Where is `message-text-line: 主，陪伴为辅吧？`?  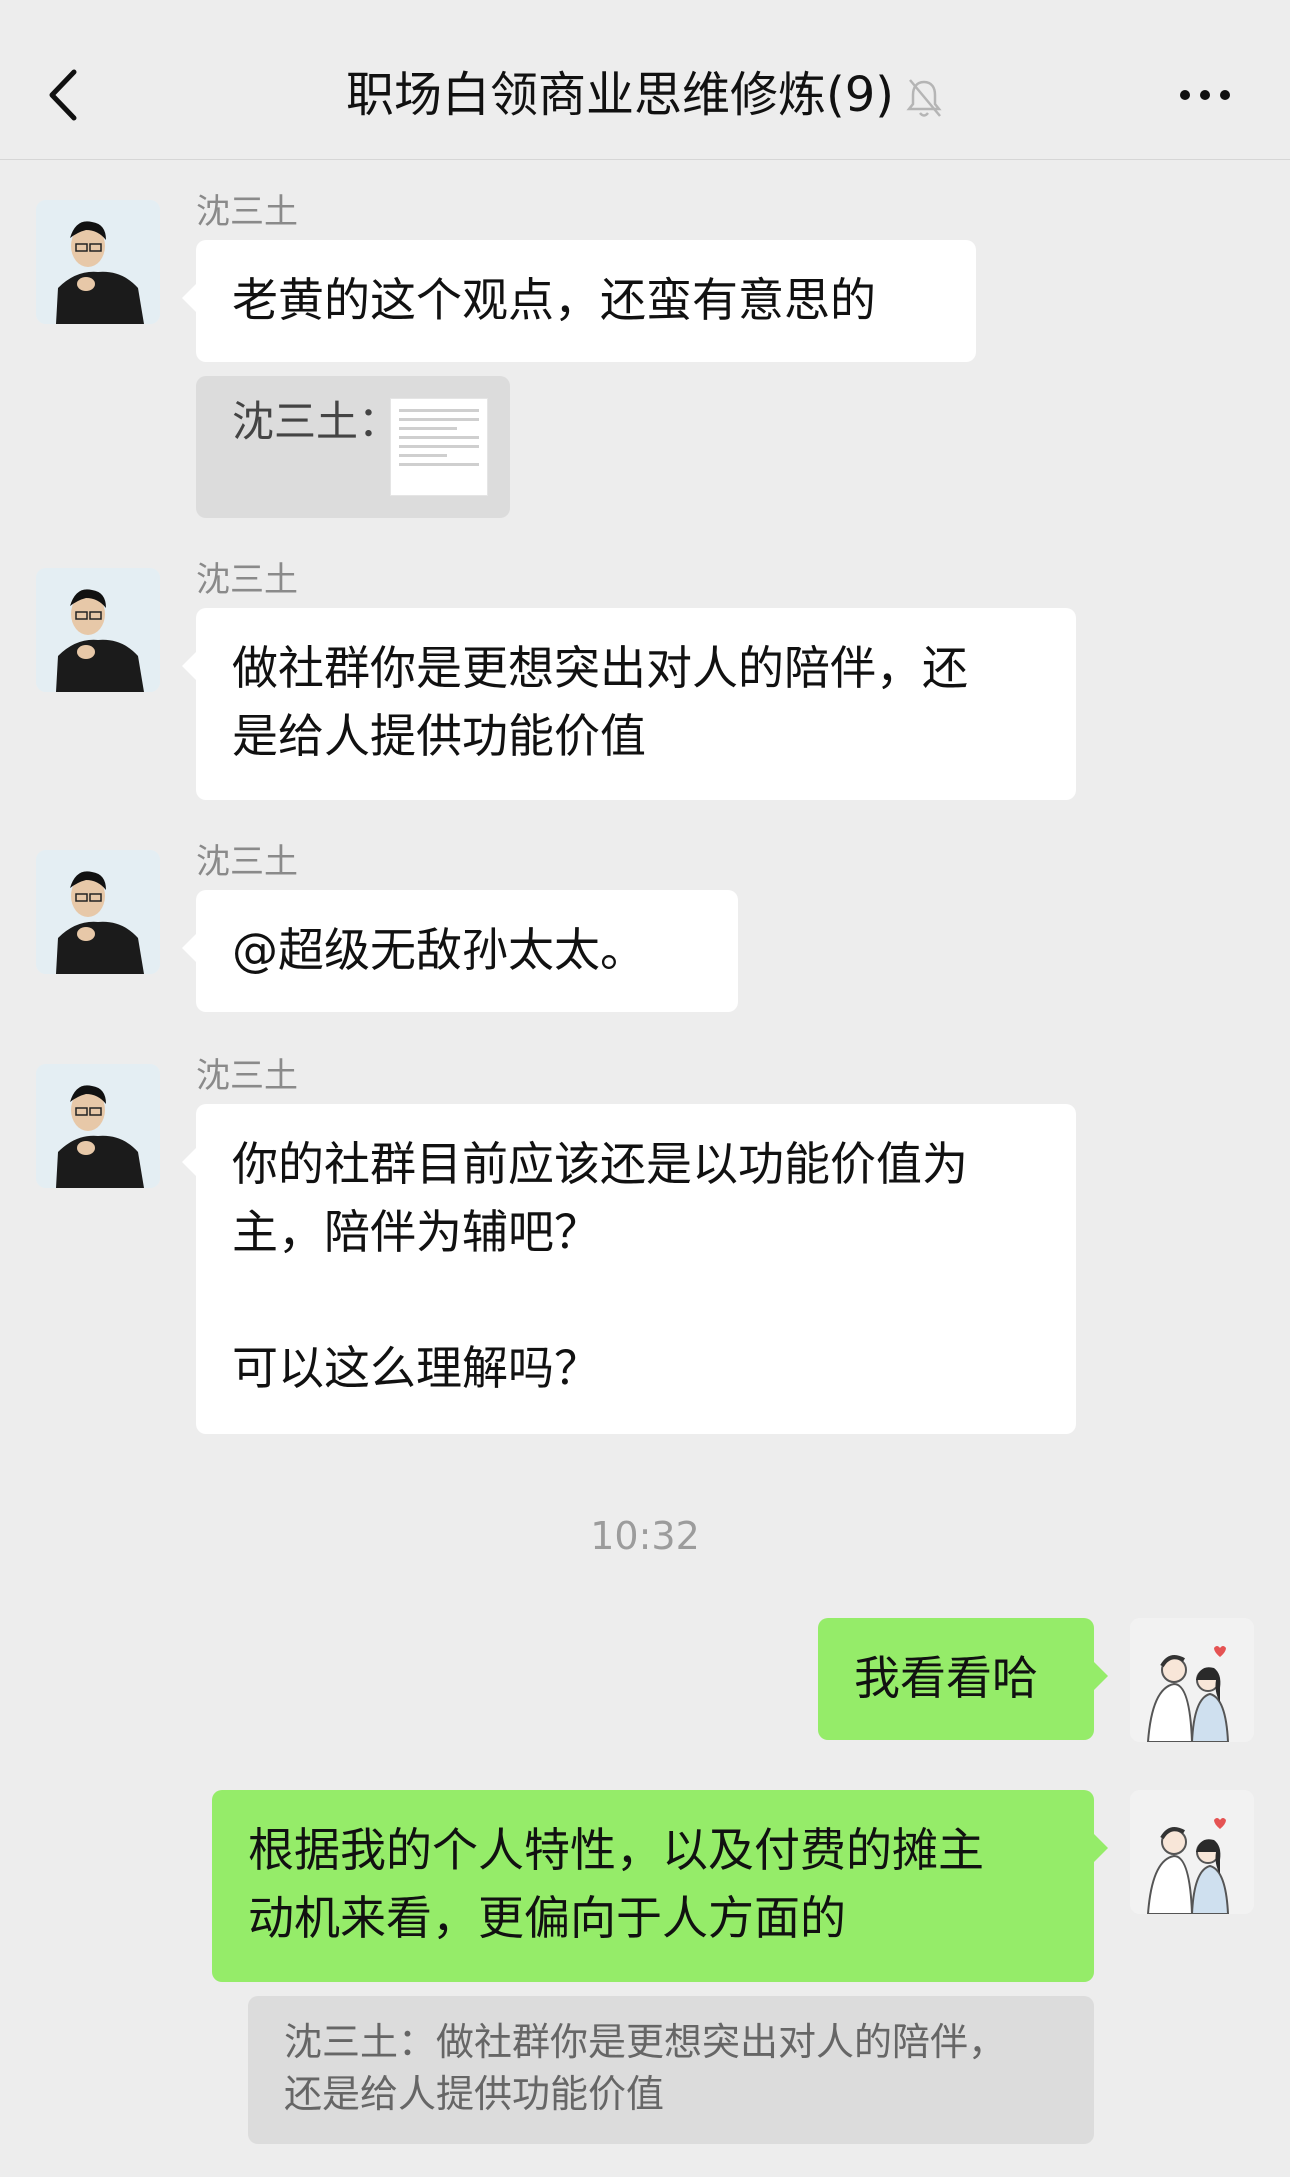
message-text-line: 主，陪伴为辅吧？ is located at coordinates (416, 1232).